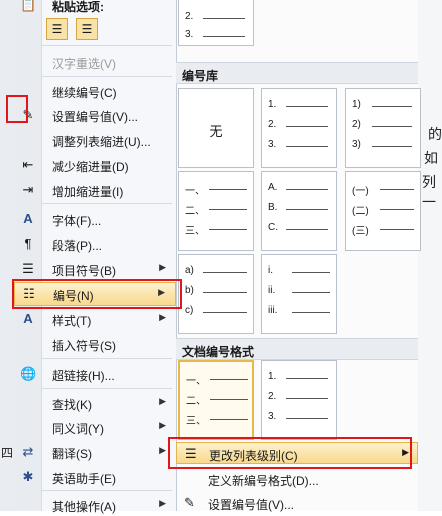 The height and width of the screenshot is (516, 442). Describe the element at coordinates (299, 294) in the screenshot. I see `numbering-format-lower-roman: i. ii. iii.` at that location.